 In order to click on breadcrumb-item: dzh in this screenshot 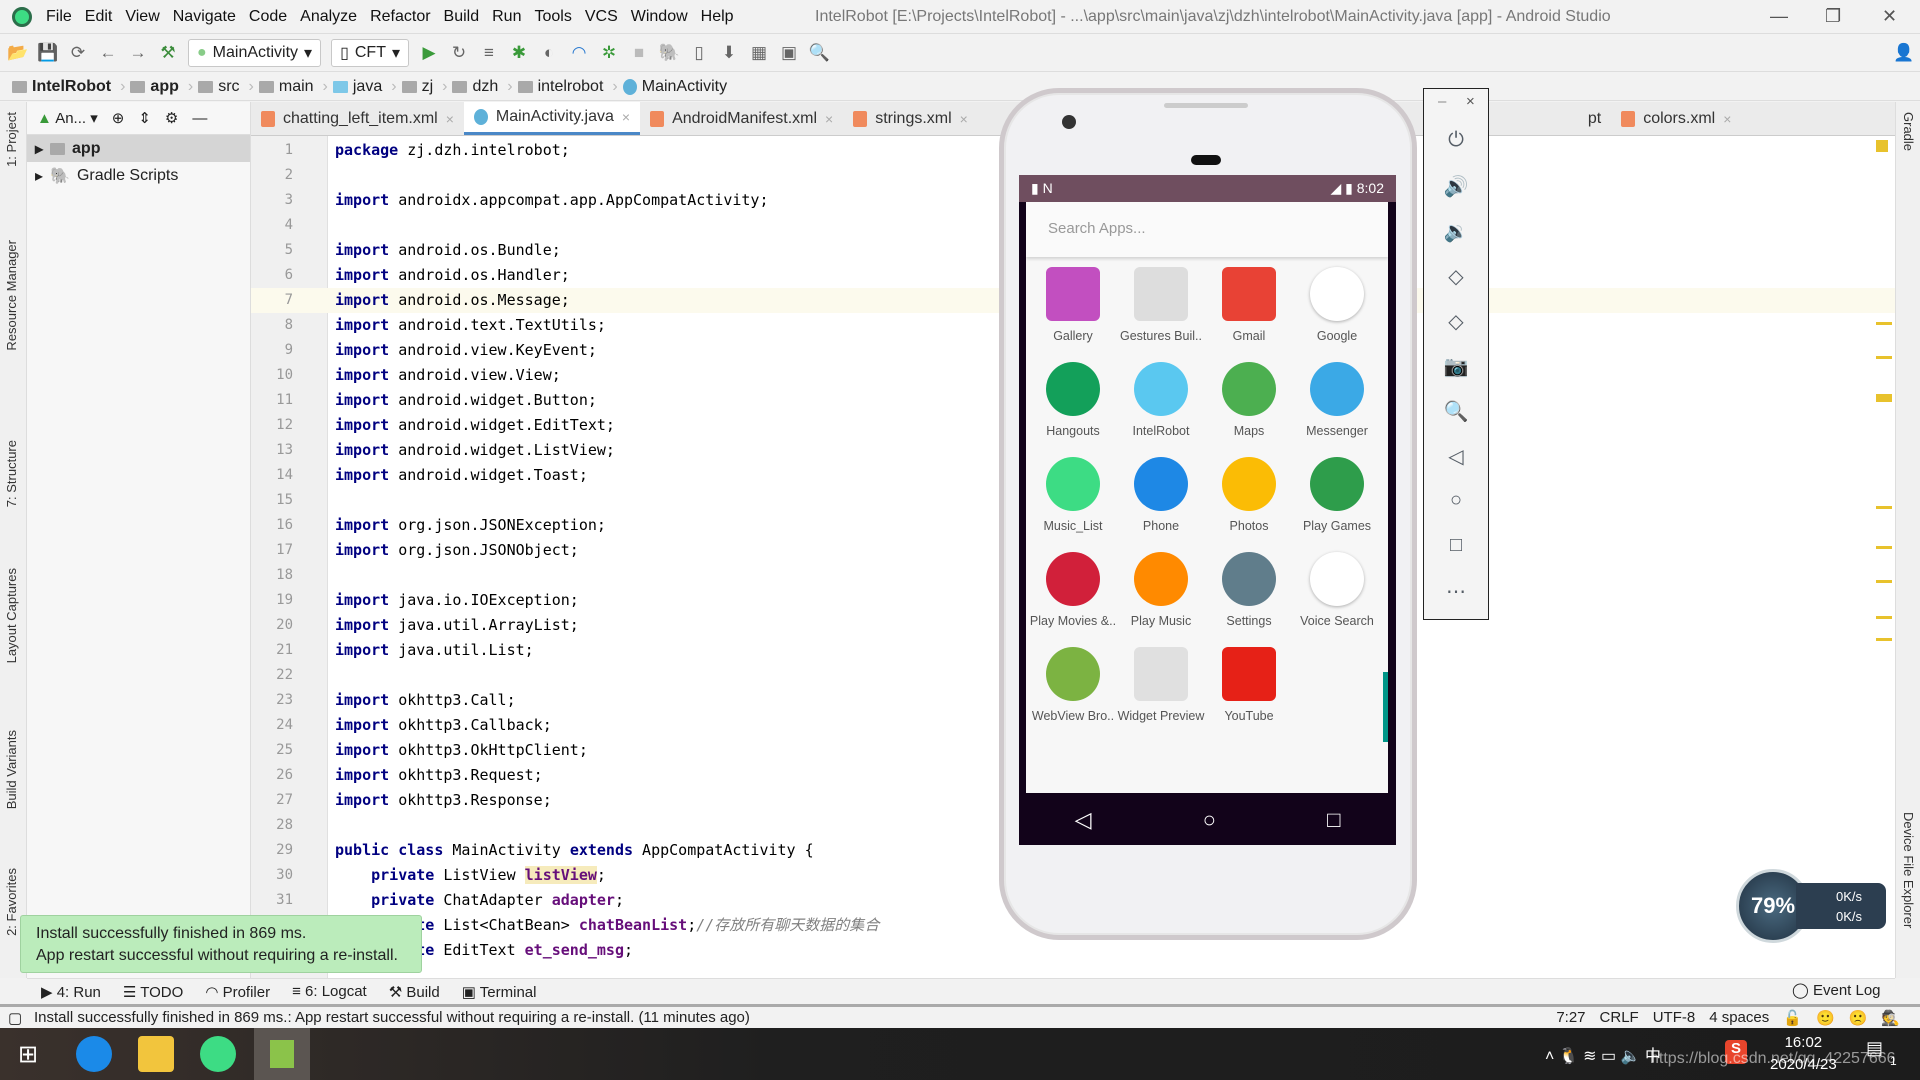, I will do `click(475, 87)`.